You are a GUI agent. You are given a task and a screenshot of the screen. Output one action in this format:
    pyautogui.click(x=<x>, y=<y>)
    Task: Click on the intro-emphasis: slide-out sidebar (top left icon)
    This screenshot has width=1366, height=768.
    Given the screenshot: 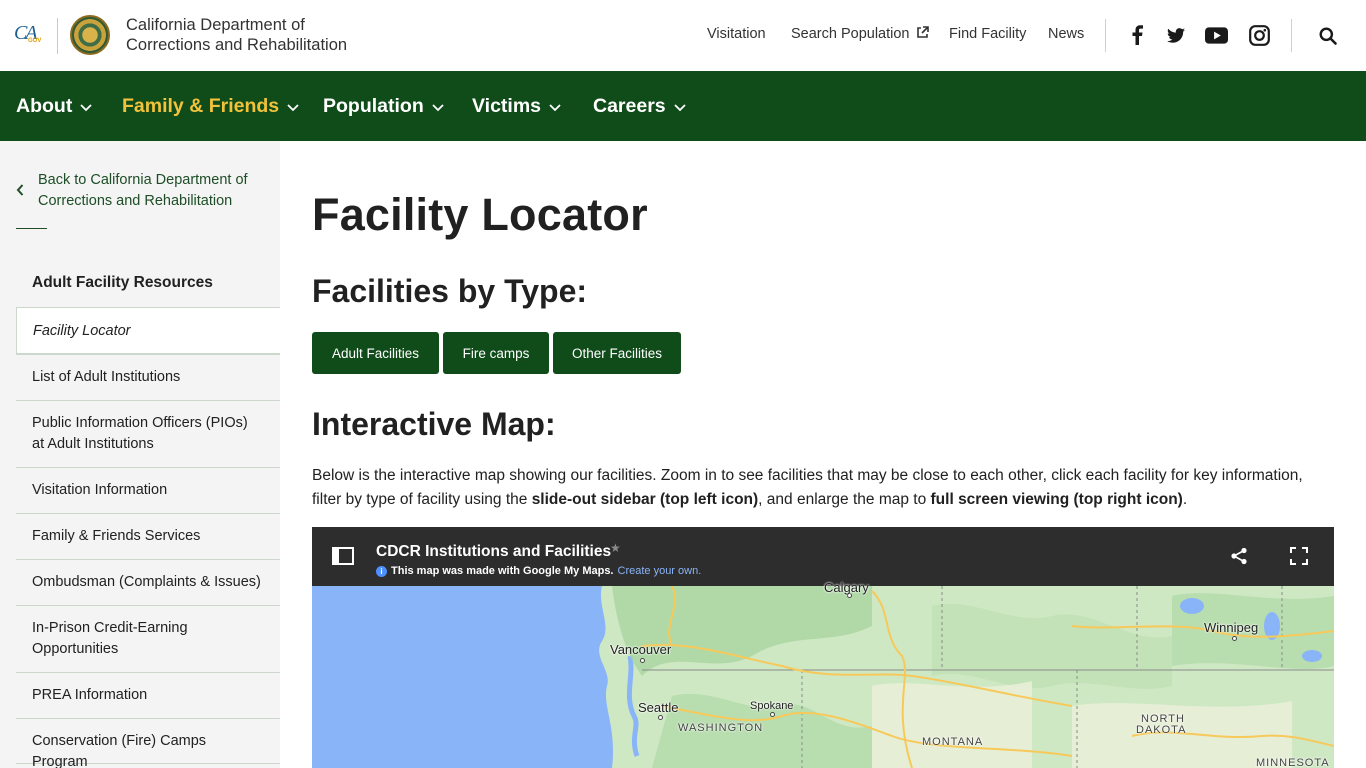 What is the action you would take?
    pyautogui.click(x=645, y=499)
    